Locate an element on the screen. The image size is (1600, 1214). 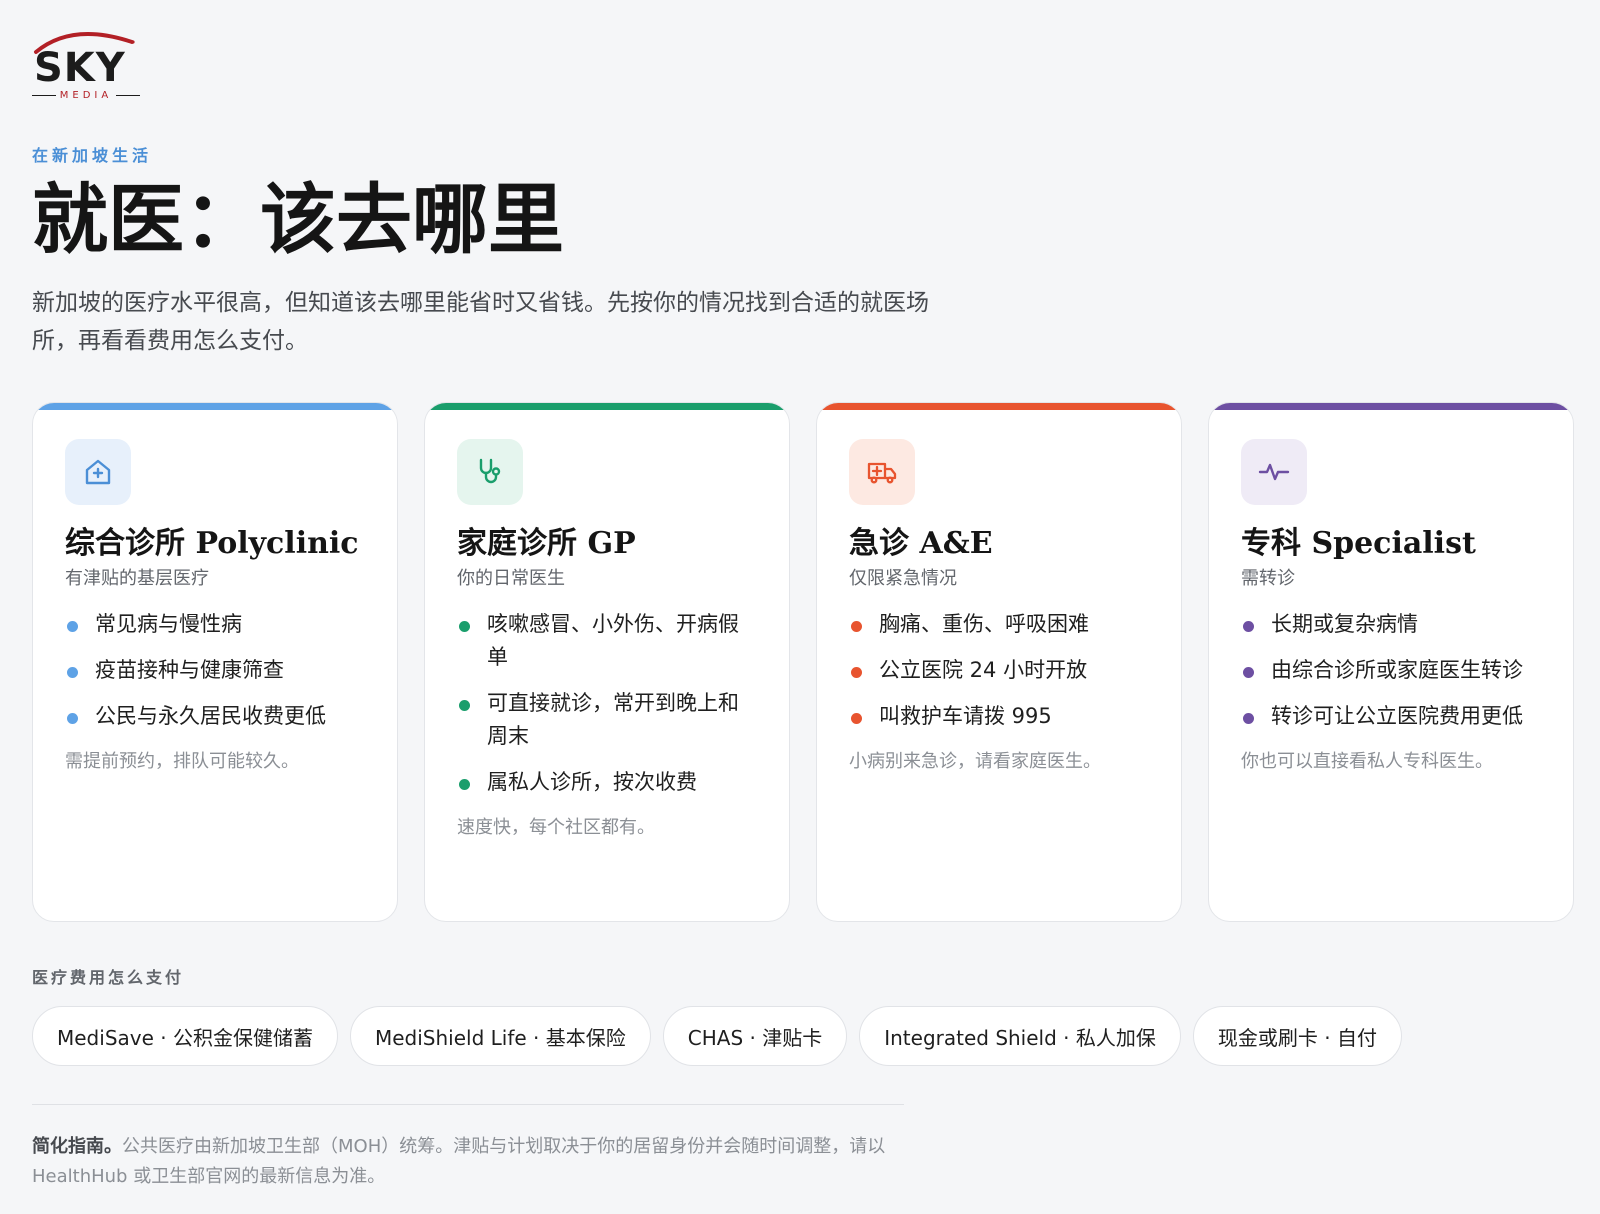
card-subtitle: 你的日常医生 is located at coordinates (511, 578).